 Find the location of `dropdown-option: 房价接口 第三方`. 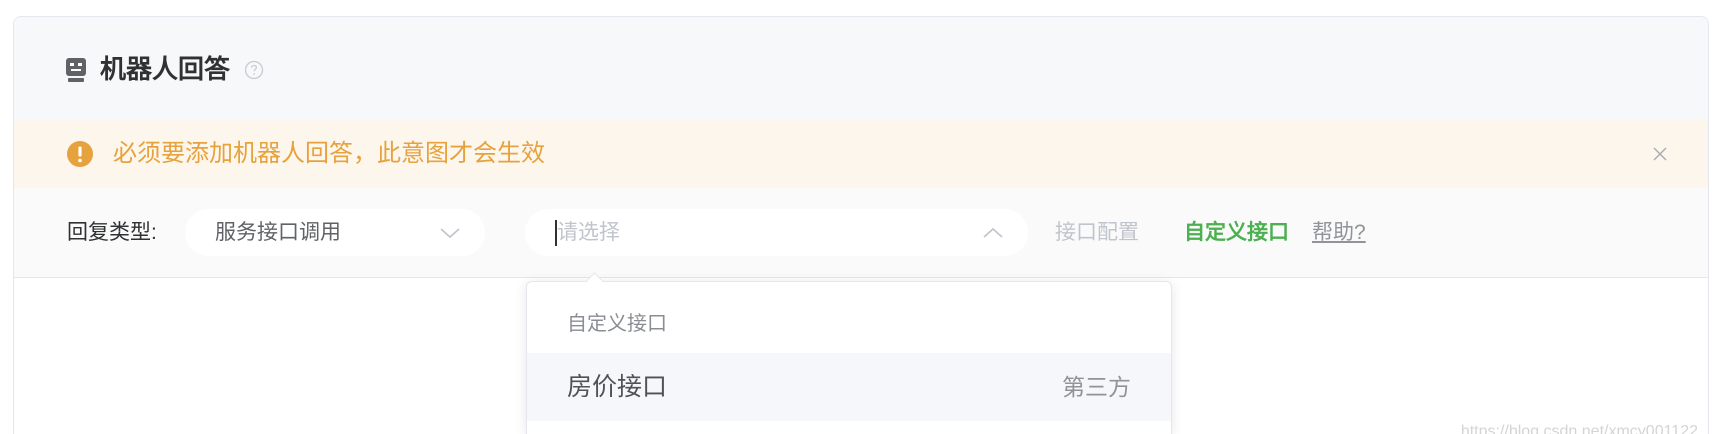

dropdown-option: 房价接口 第三方 is located at coordinates (849, 387).